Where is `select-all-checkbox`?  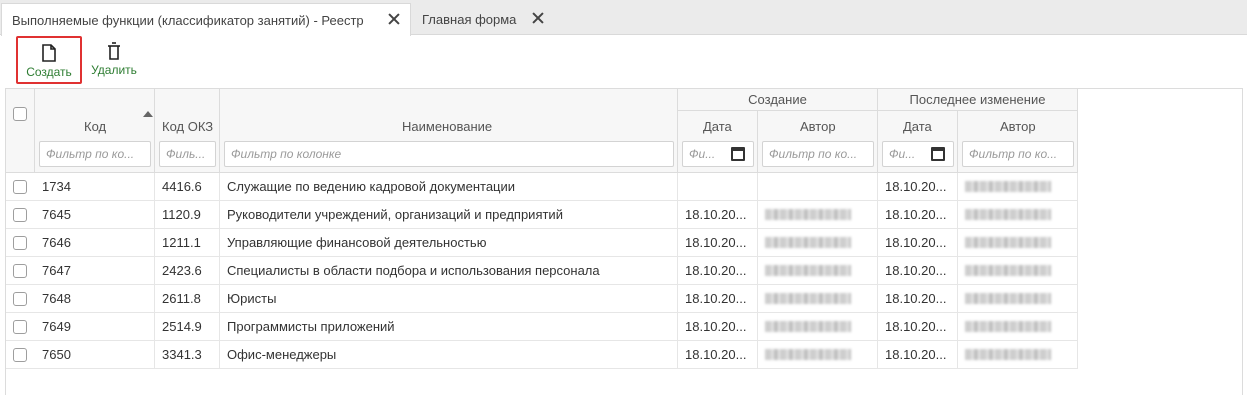
select-all-checkbox is located at coordinates (20, 114).